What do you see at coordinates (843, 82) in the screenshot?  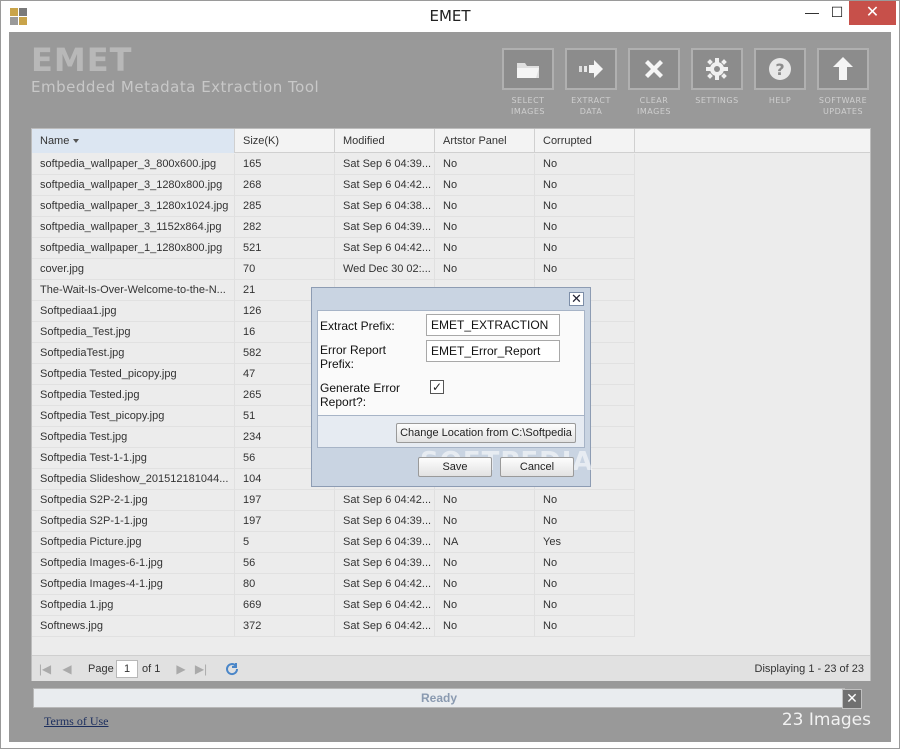 I see `software-updates-button: SOFTWARE UPDATES` at bounding box center [843, 82].